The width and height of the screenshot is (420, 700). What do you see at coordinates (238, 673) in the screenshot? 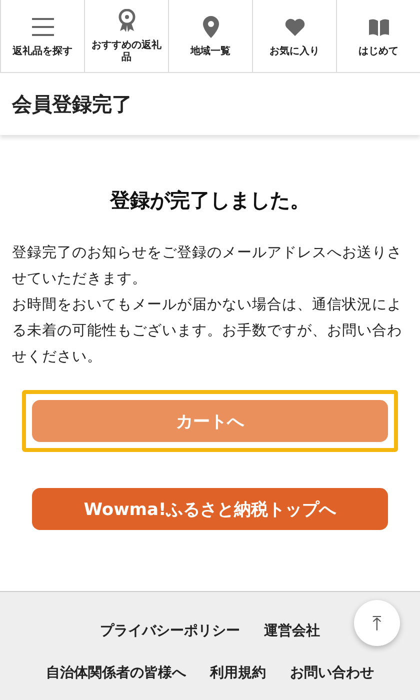
I see `footer-link: 利用規約` at bounding box center [238, 673].